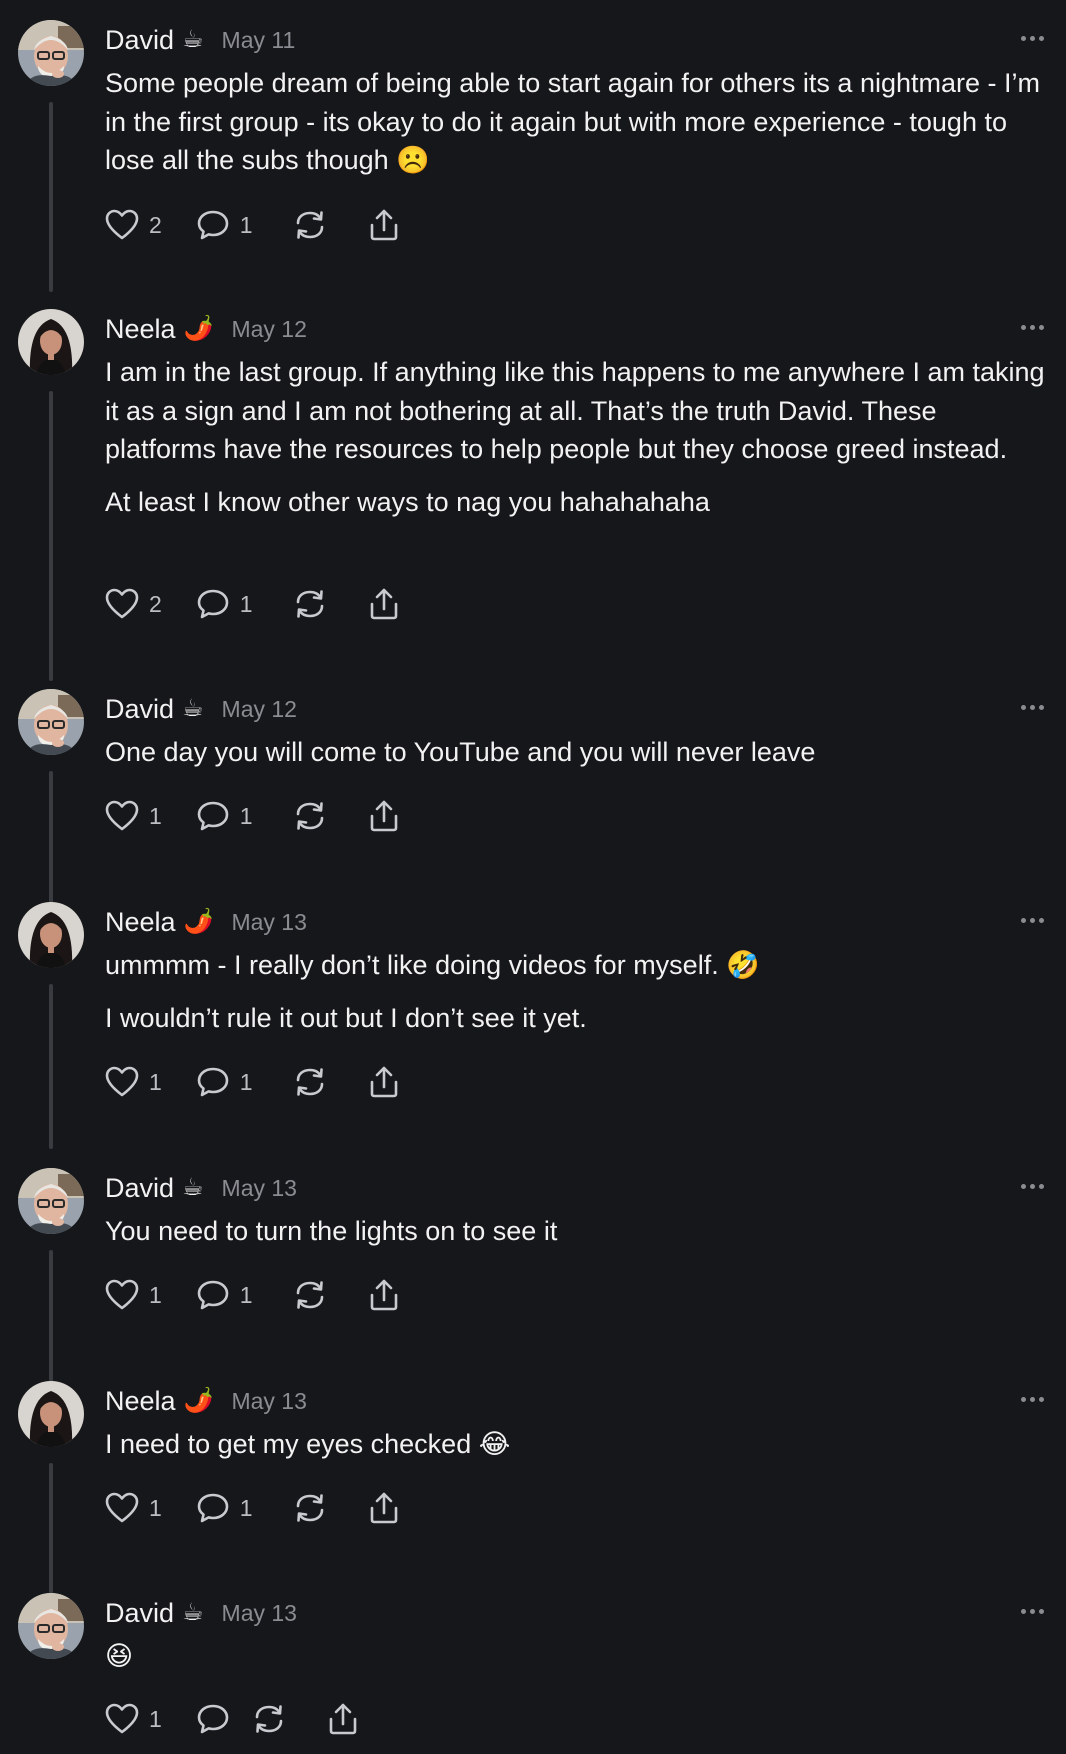  I want to click on comment-date: May 11, so click(259, 40).